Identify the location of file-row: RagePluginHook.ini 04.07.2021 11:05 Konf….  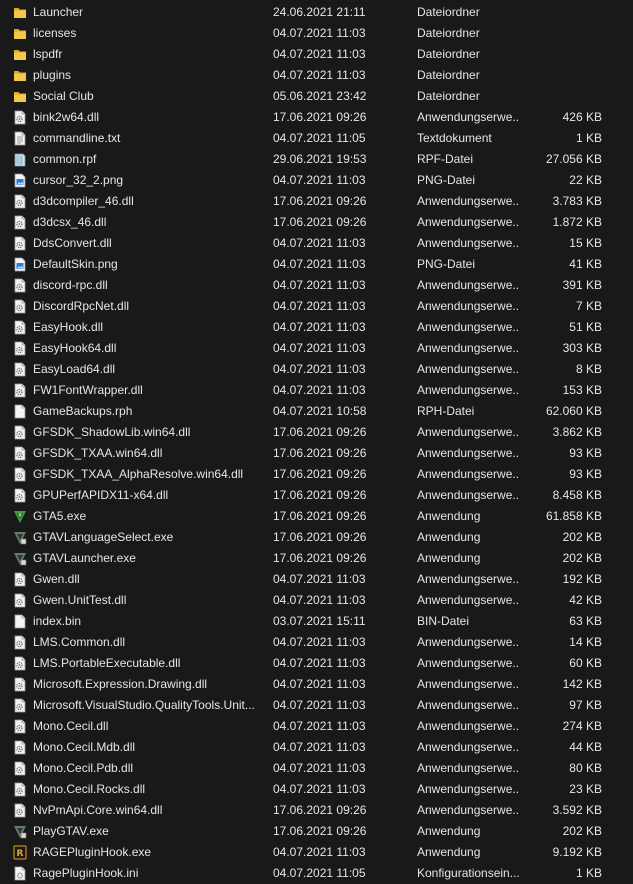
(316, 873).